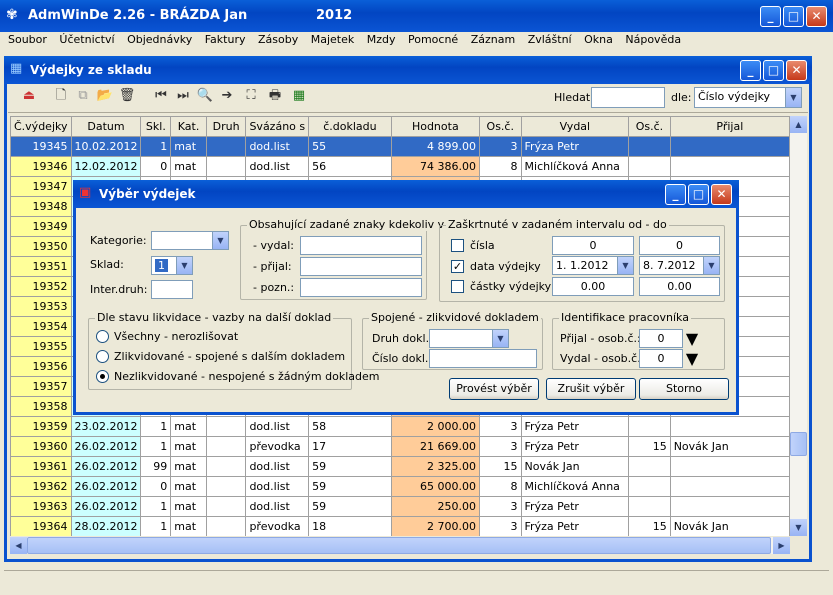 This screenshot has height=595, width=833. I want to click on scroll-right-icon: ▶, so click(781, 545).